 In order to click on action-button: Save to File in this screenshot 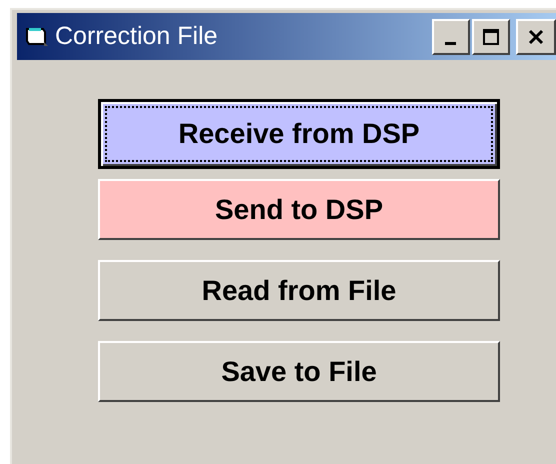, I will do `click(299, 371)`.